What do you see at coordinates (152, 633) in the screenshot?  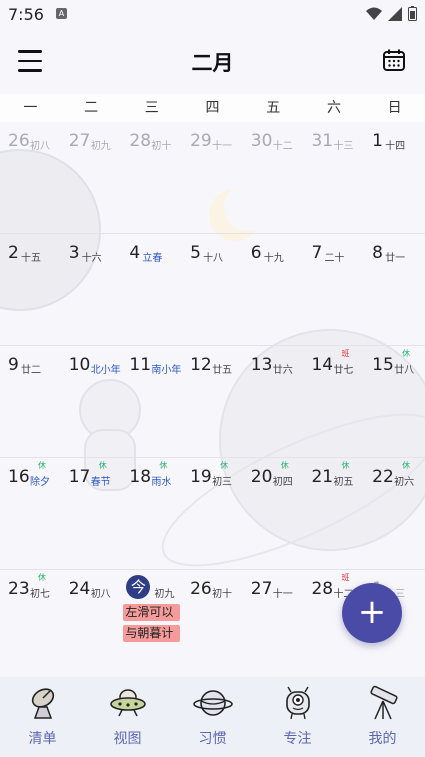 I see `event-chip: 与朝暮计` at bounding box center [152, 633].